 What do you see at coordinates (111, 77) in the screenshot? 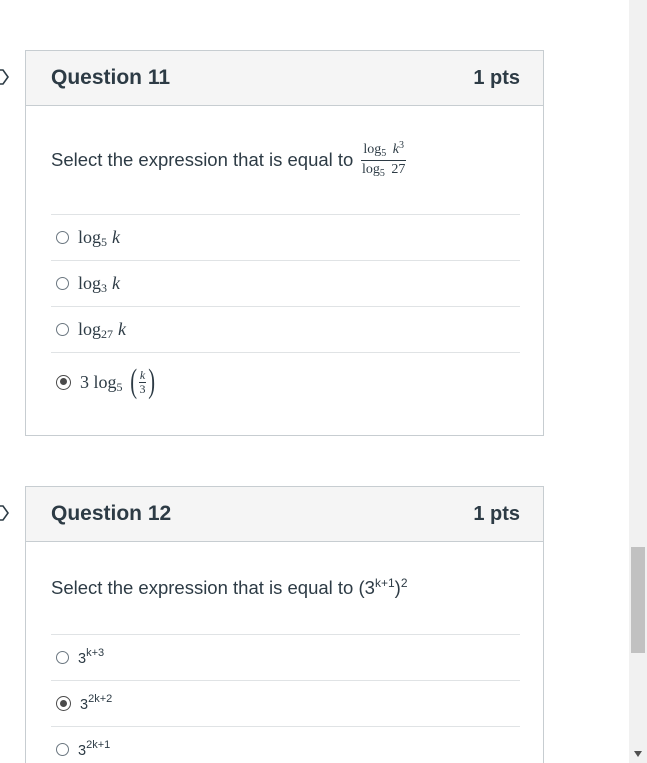
I see `question-title: Question 11` at bounding box center [111, 77].